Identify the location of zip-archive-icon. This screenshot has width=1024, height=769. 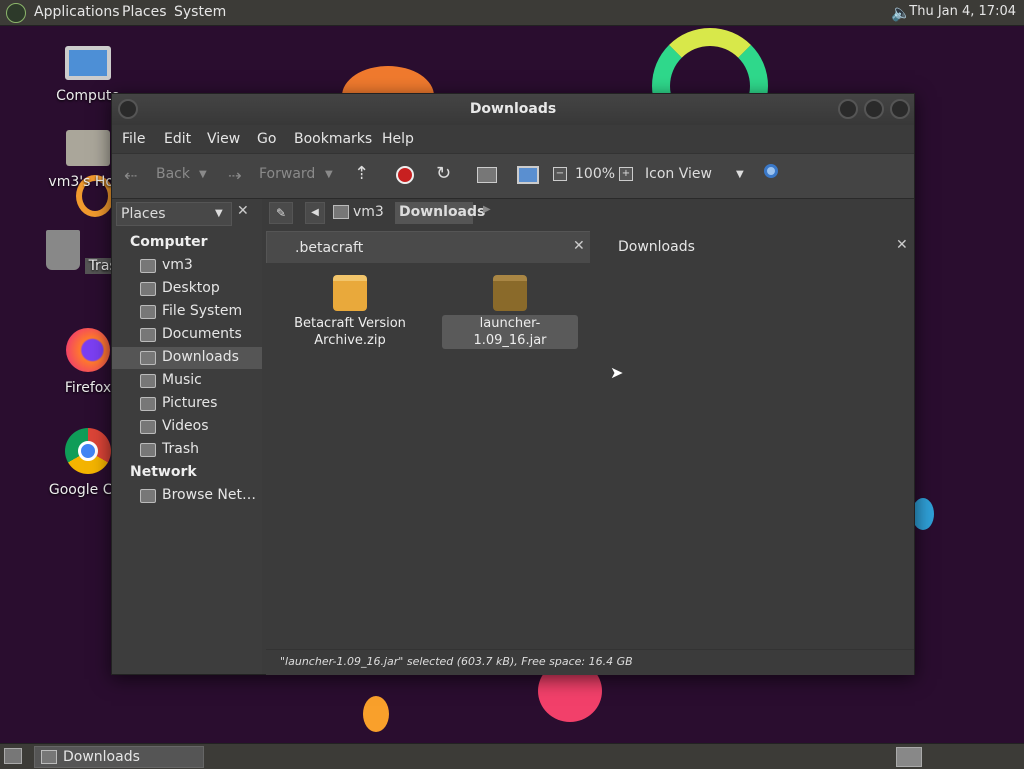
(350, 293).